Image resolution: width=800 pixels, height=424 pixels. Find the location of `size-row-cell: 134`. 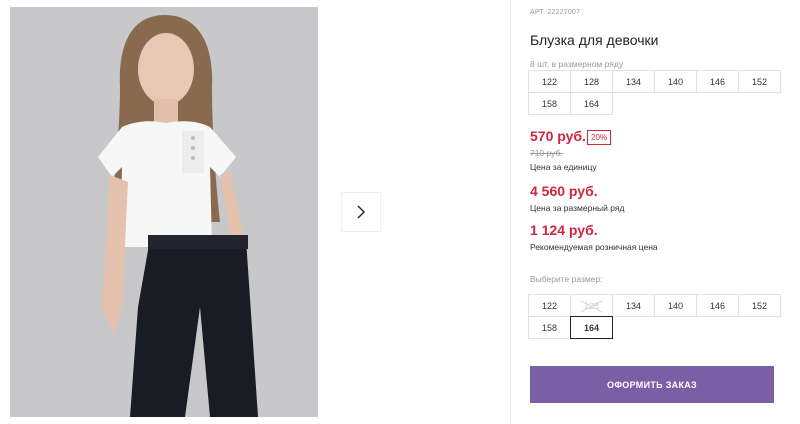

size-row-cell: 134 is located at coordinates (633, 81).